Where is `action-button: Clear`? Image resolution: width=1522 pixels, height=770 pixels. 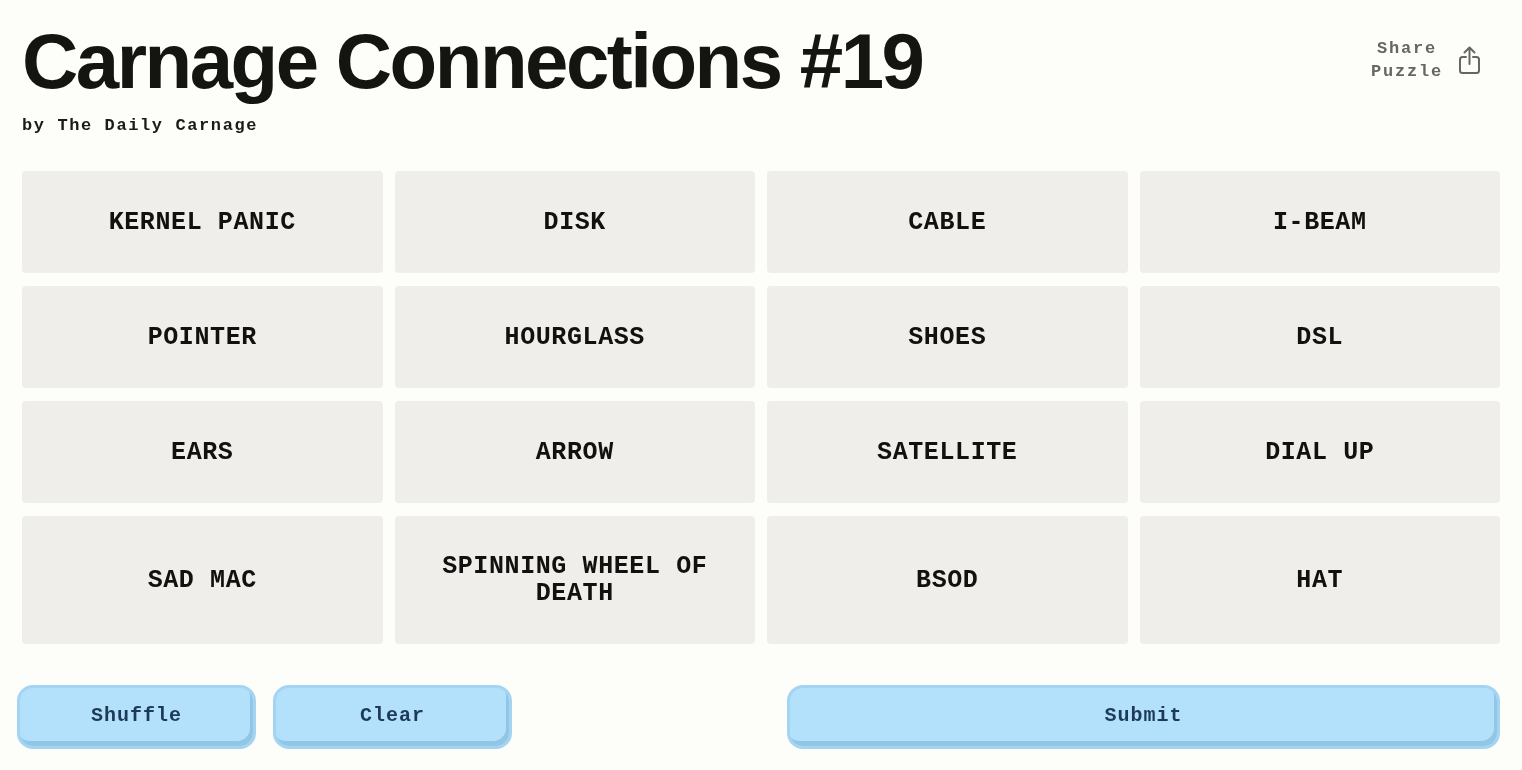
action-button: Clear is located at coordinates (392, 717).